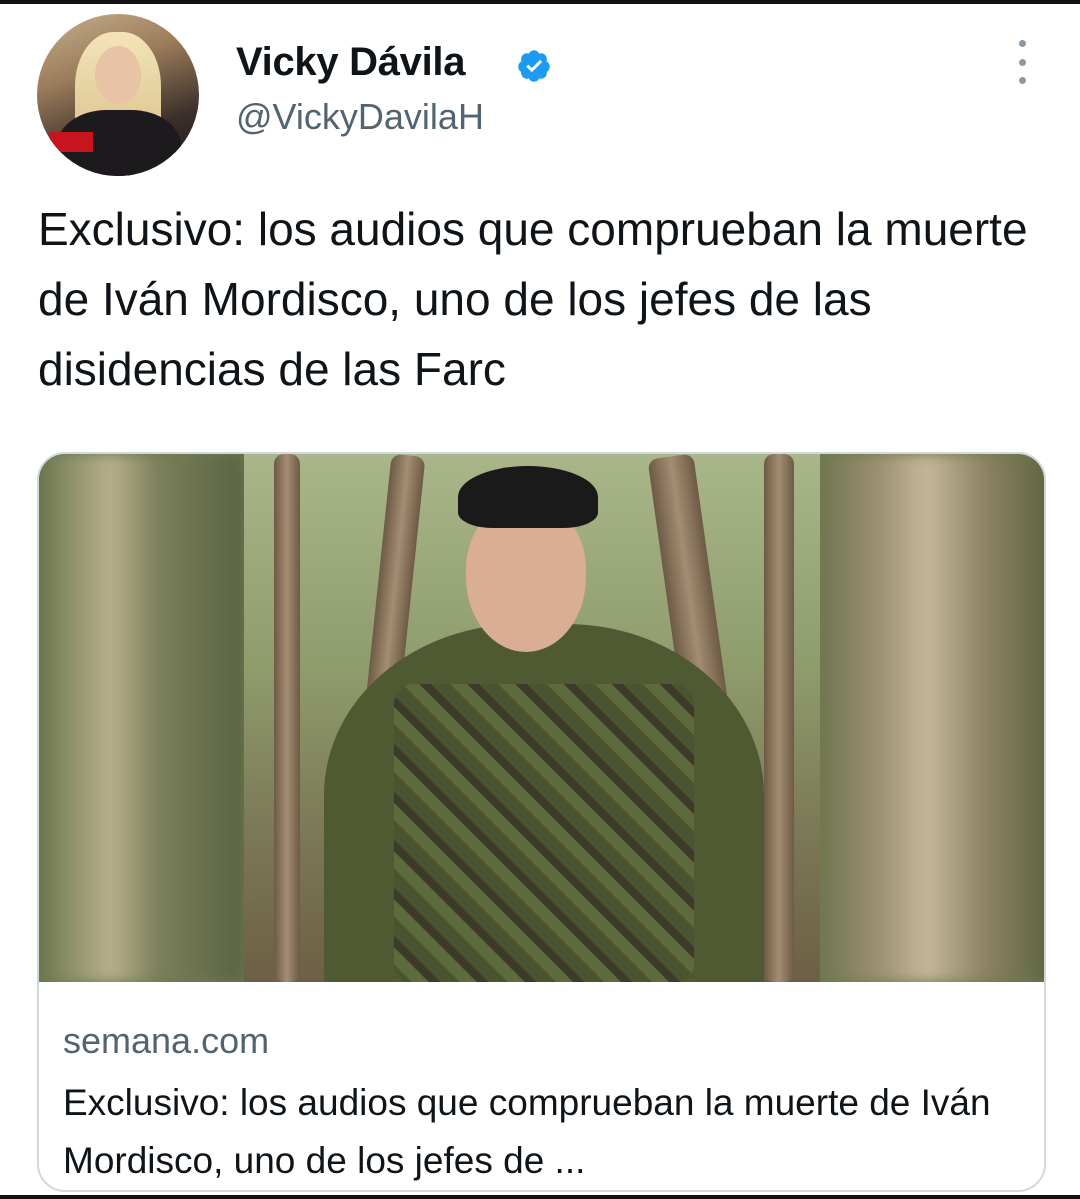 The width and height of the screenshot is (1080, 1199). I want to click on verified-badge-icon, so click(534, 66).